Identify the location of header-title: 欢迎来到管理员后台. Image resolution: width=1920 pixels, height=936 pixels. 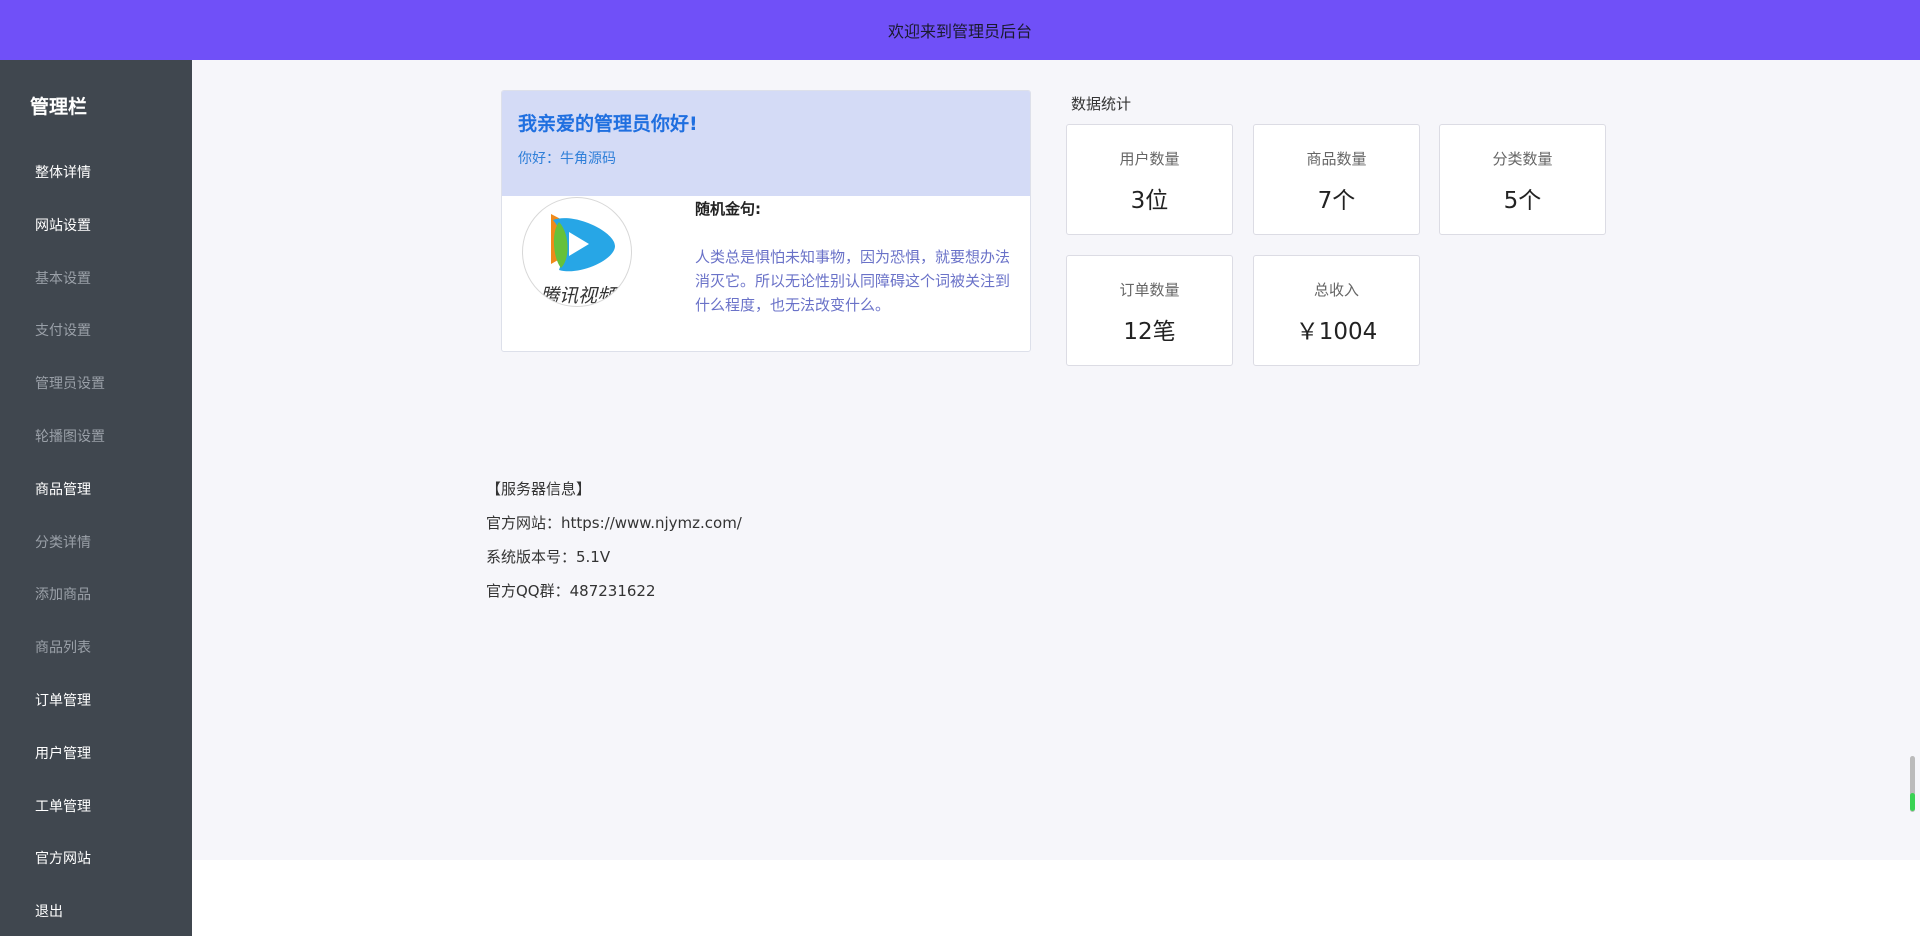
(959, 31).